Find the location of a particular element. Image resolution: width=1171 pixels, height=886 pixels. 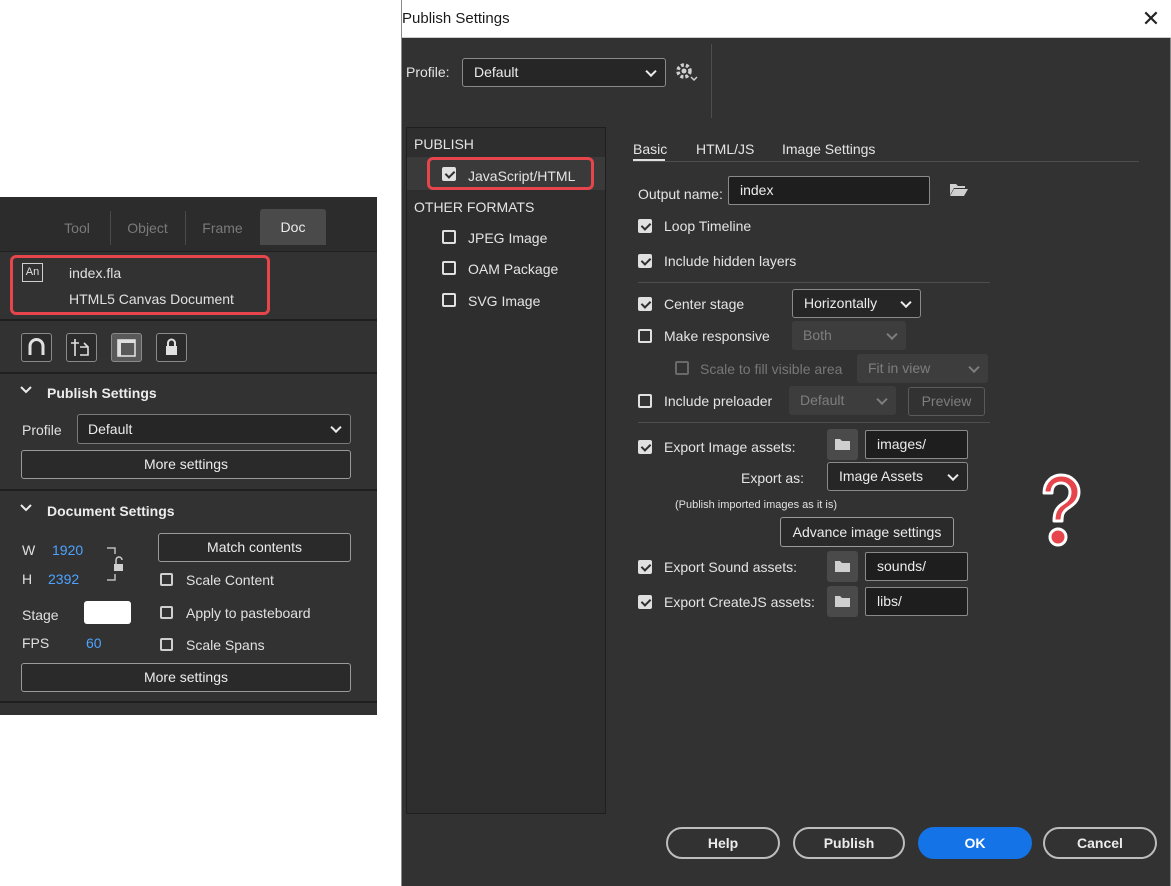

publish-note: (Publish imported images as it is) is located at coordinates (756, 505).